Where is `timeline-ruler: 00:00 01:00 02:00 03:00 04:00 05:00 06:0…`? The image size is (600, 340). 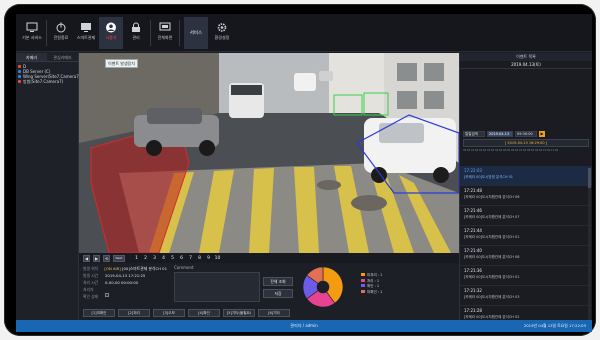
timeline-ruler: 00:00 01:00 02:00 03:00 04:00 05:00 06:0… is located at coordinates (526, 150).